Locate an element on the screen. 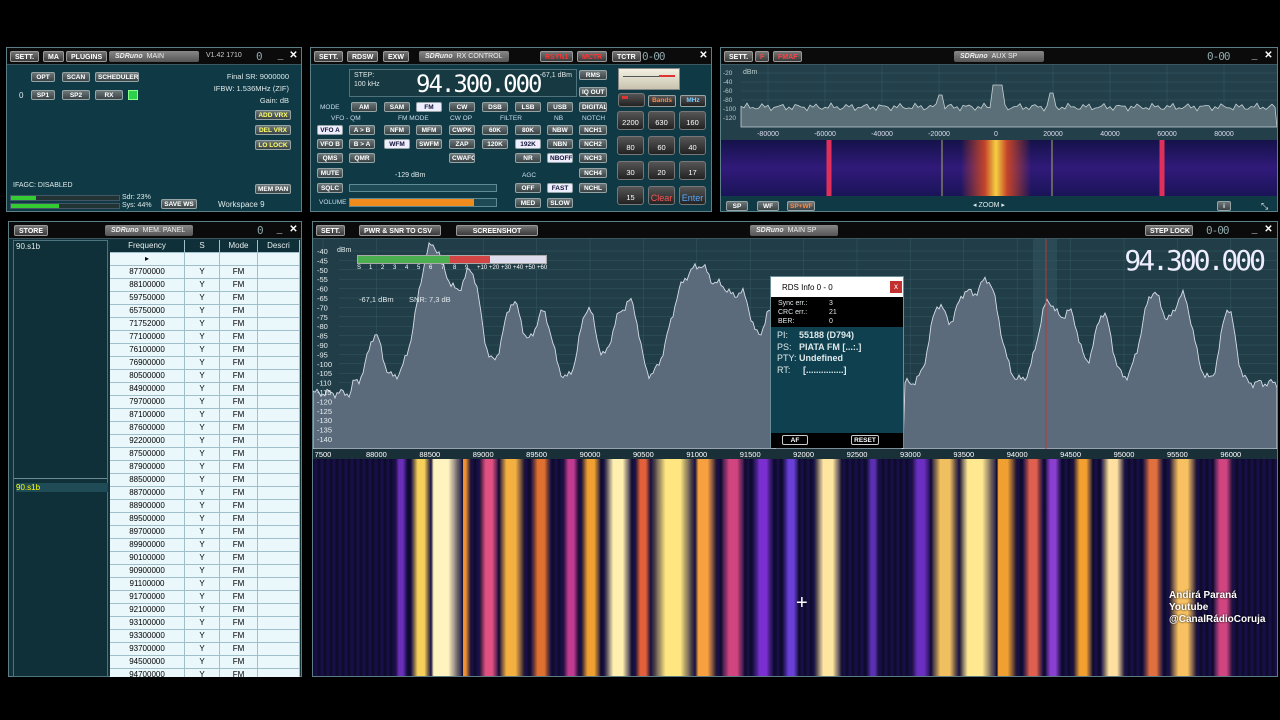 This screenshot has height=720, width=1280. filter-60k-button: 60K is located at coordinates (495, 130).